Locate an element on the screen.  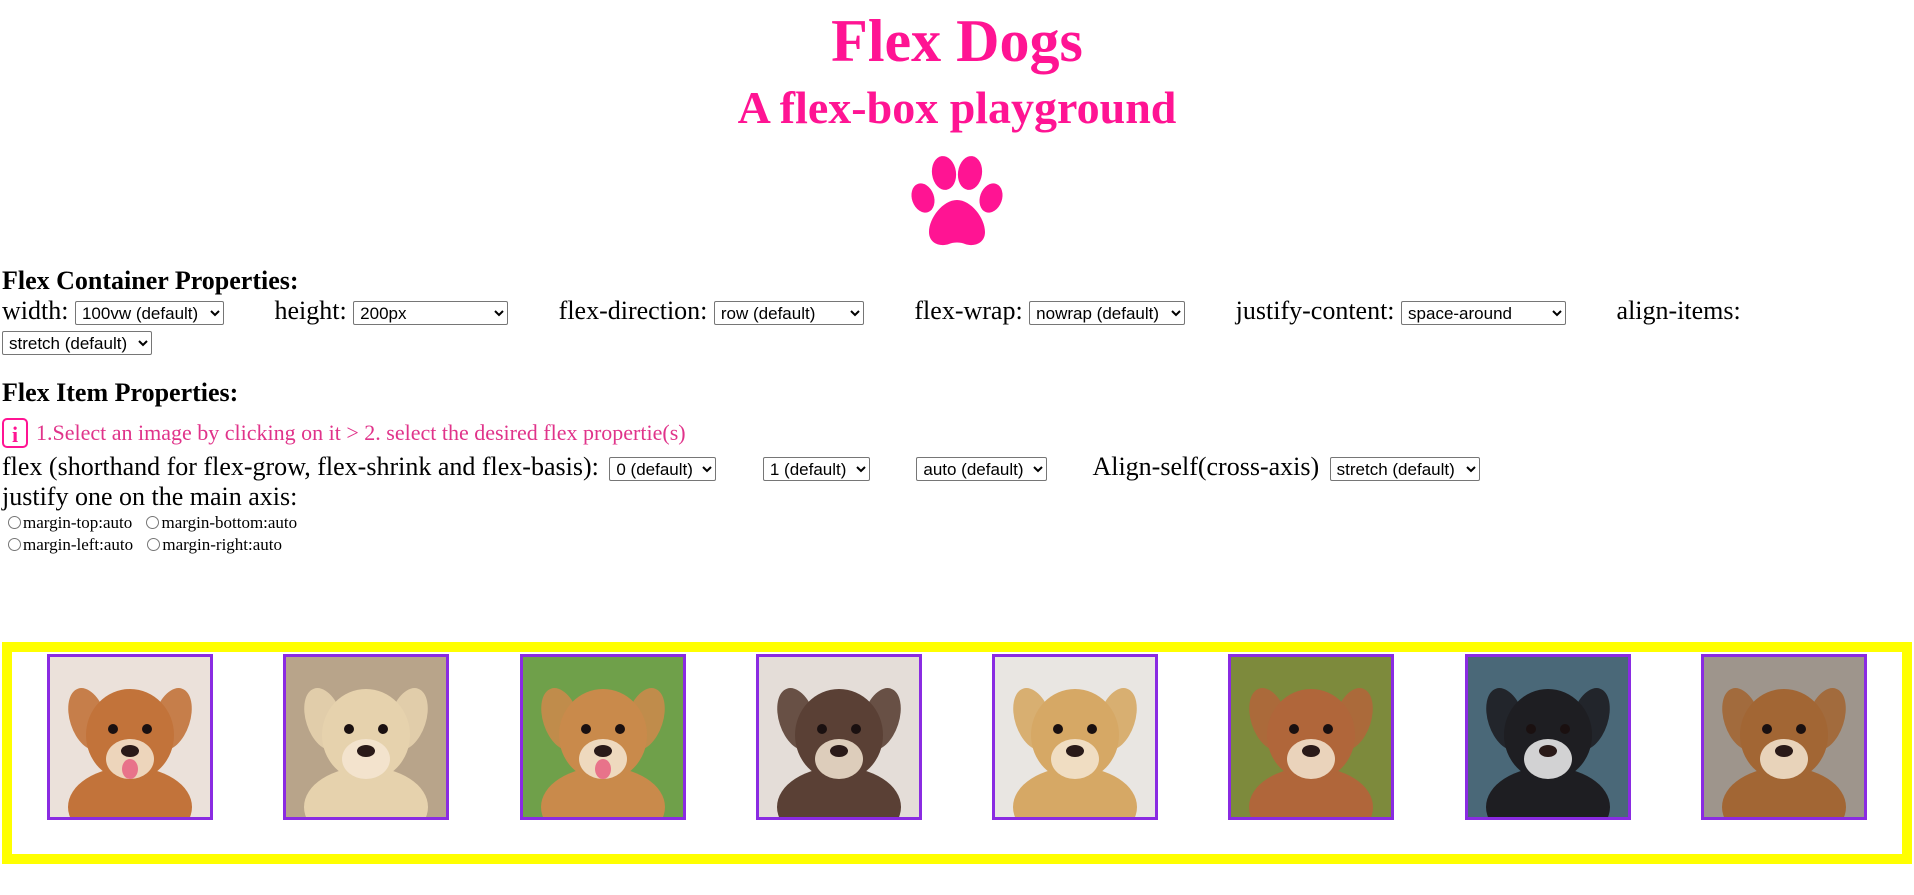
margin-right-radio is located at coordinates (154, 544).